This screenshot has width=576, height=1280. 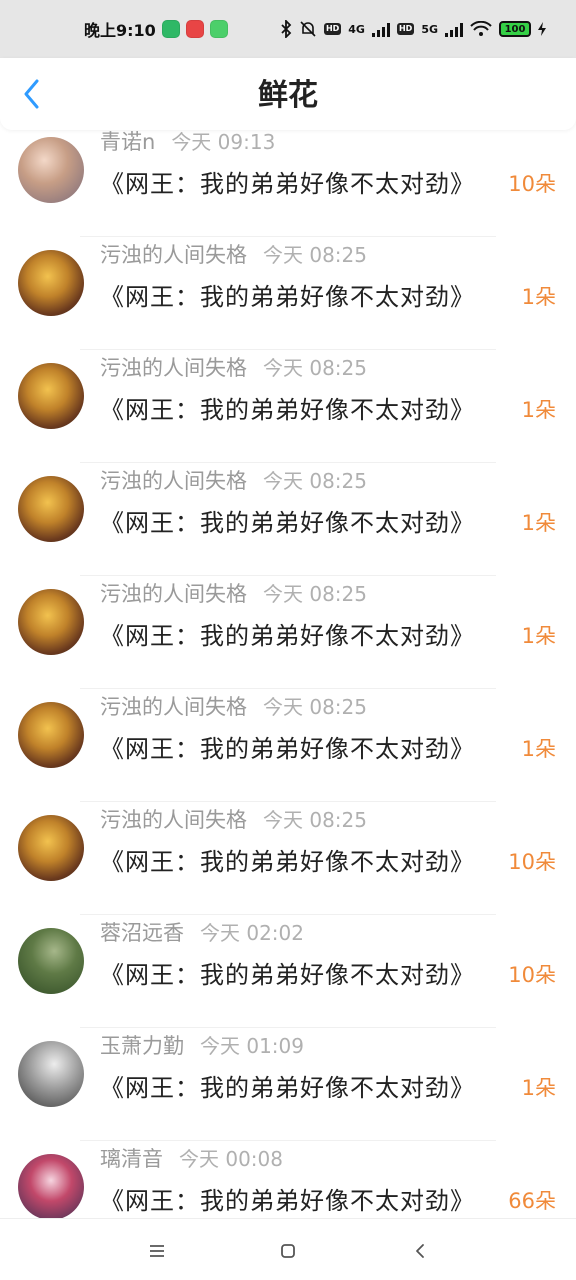 I want to click on network-4g-label: 4G, so click(x=356, y=29).